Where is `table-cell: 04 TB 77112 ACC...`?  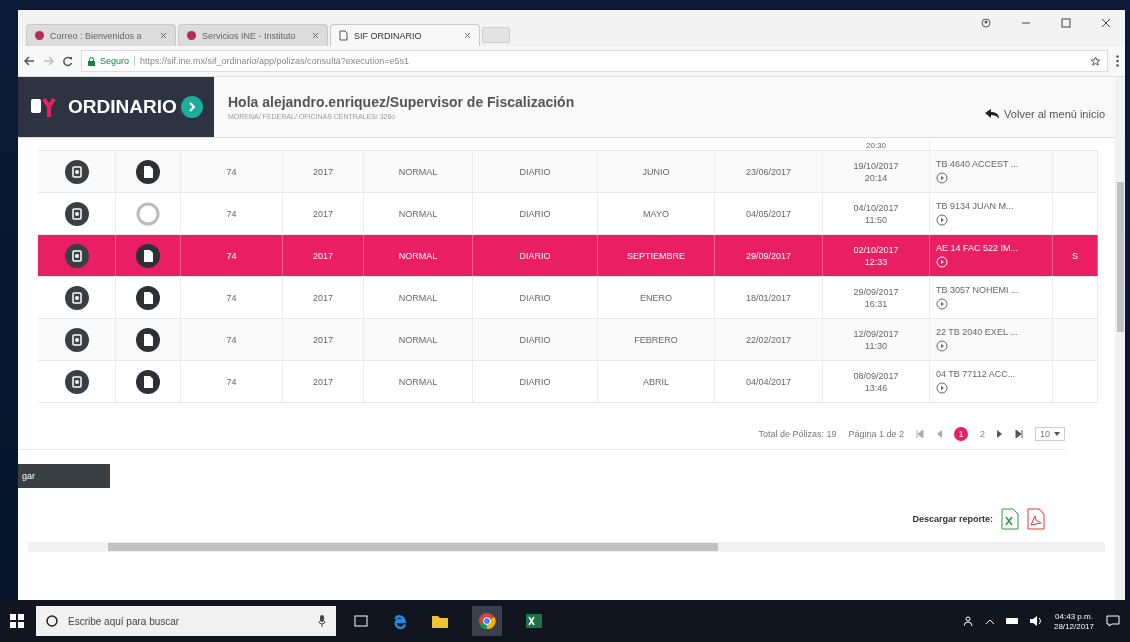
table-cell: 04 TB 77112 ACC... is located at coordinates (976, 374).